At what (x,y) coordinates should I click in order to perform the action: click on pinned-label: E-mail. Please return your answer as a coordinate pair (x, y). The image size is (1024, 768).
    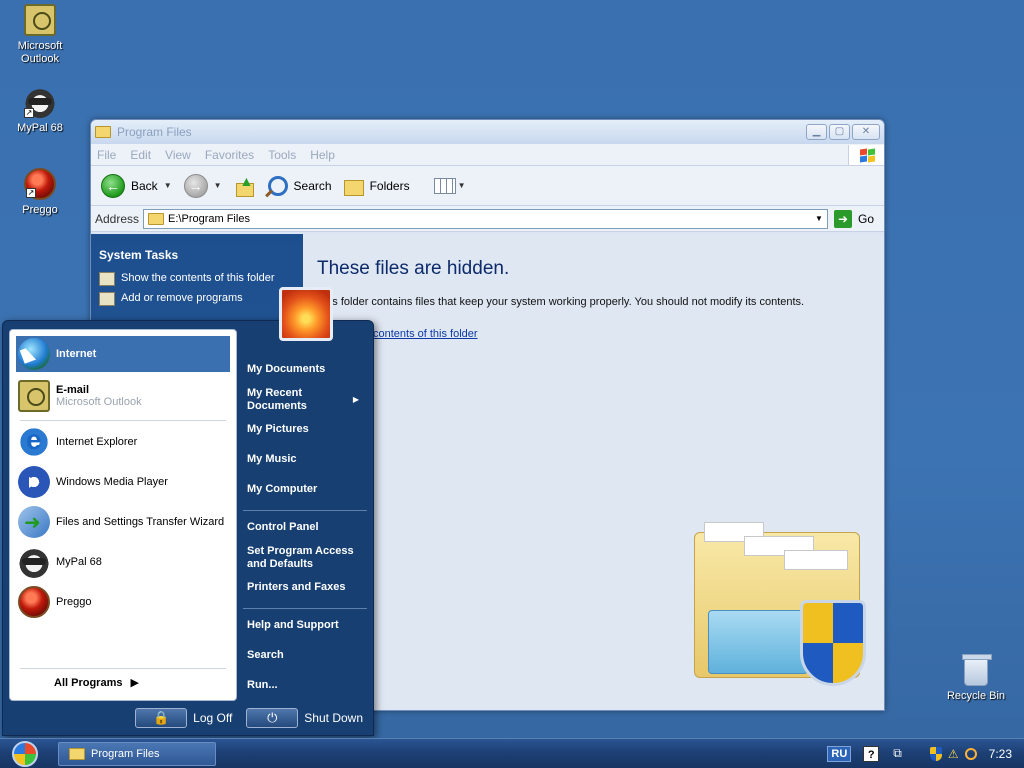
    Looking at the image, I should click on (73, 390).